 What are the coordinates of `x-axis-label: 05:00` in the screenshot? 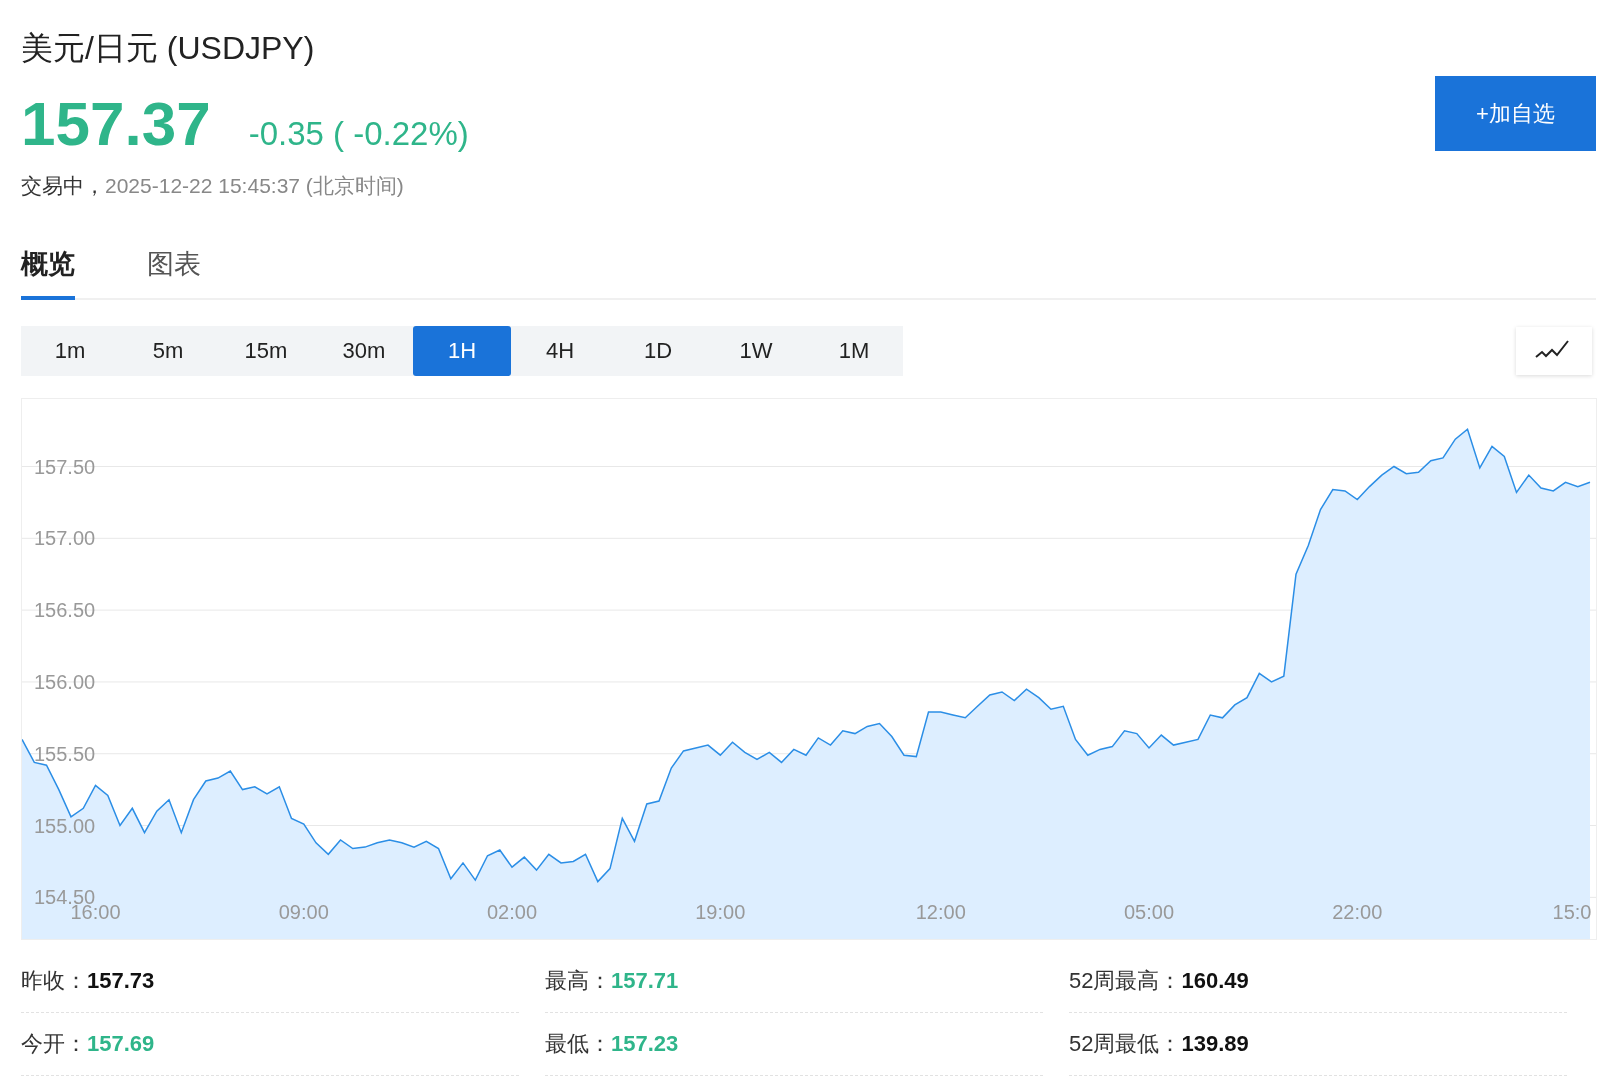 It's located at (1149, 912).